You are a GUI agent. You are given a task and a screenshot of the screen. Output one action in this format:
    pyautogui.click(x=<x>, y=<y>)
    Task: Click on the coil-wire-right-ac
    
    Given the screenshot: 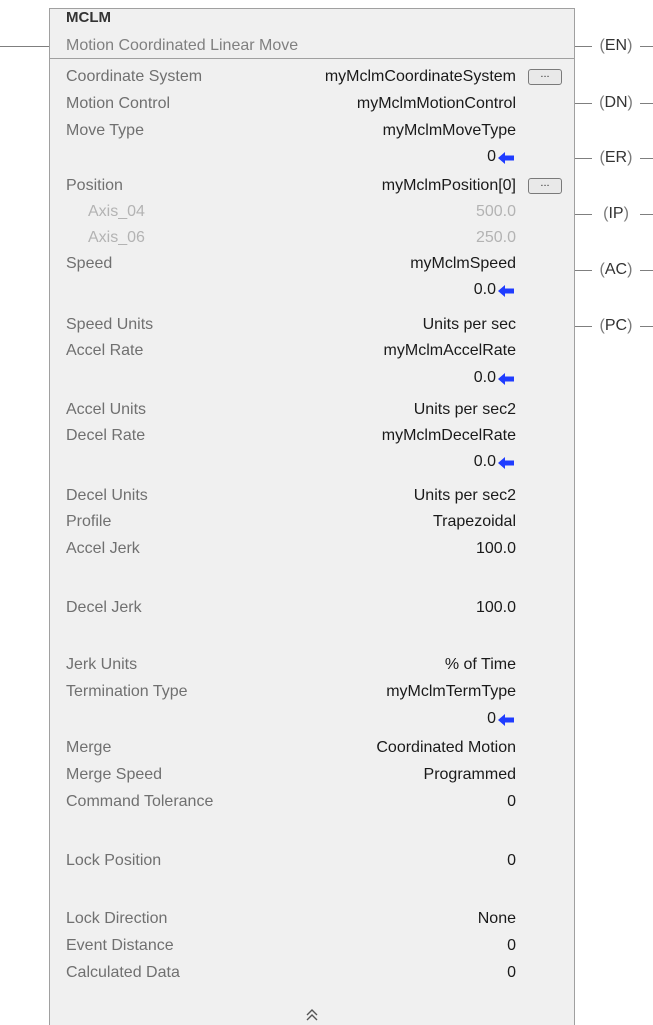 What is the action you would take?
    pyautogui.click(x=646, y=270)
    